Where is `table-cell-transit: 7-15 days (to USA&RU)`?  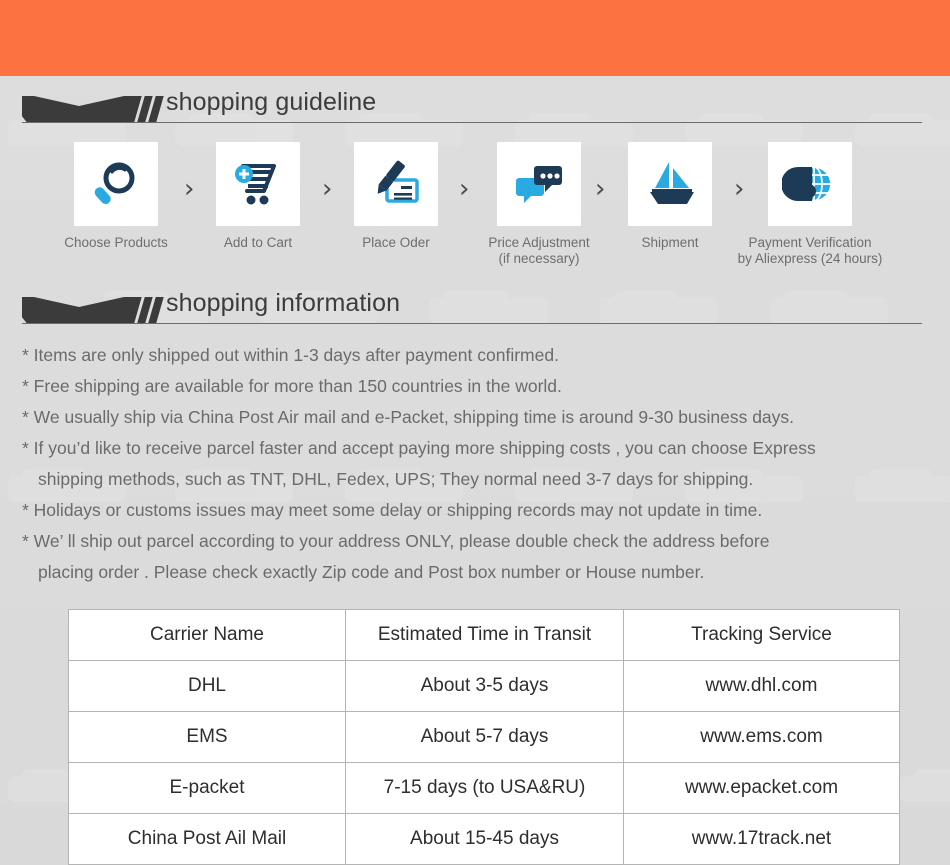 table-cell-transit: 7-15 days (to USA&RU) is located at coordinates (484, 788).